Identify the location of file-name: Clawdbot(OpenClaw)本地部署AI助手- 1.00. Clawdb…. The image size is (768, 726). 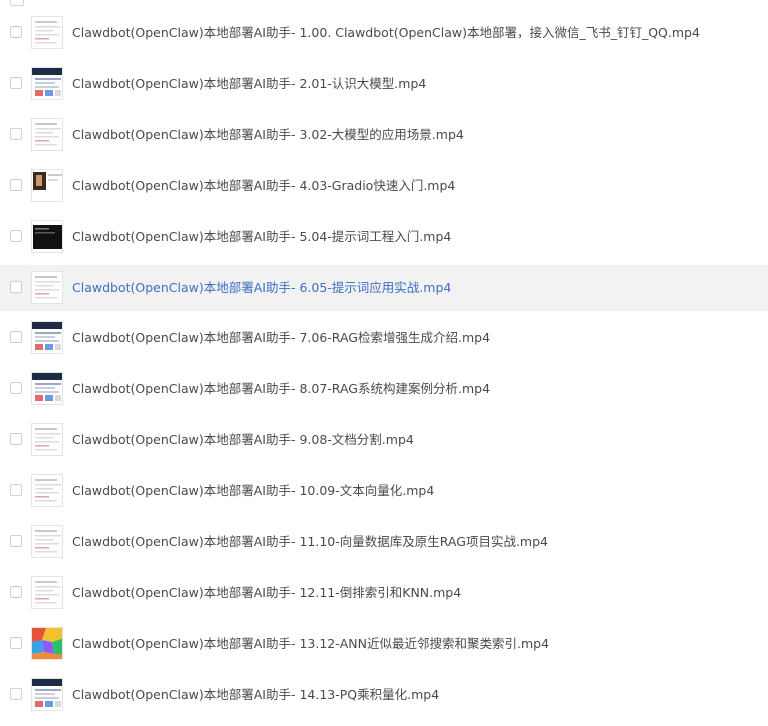
(386, 33).